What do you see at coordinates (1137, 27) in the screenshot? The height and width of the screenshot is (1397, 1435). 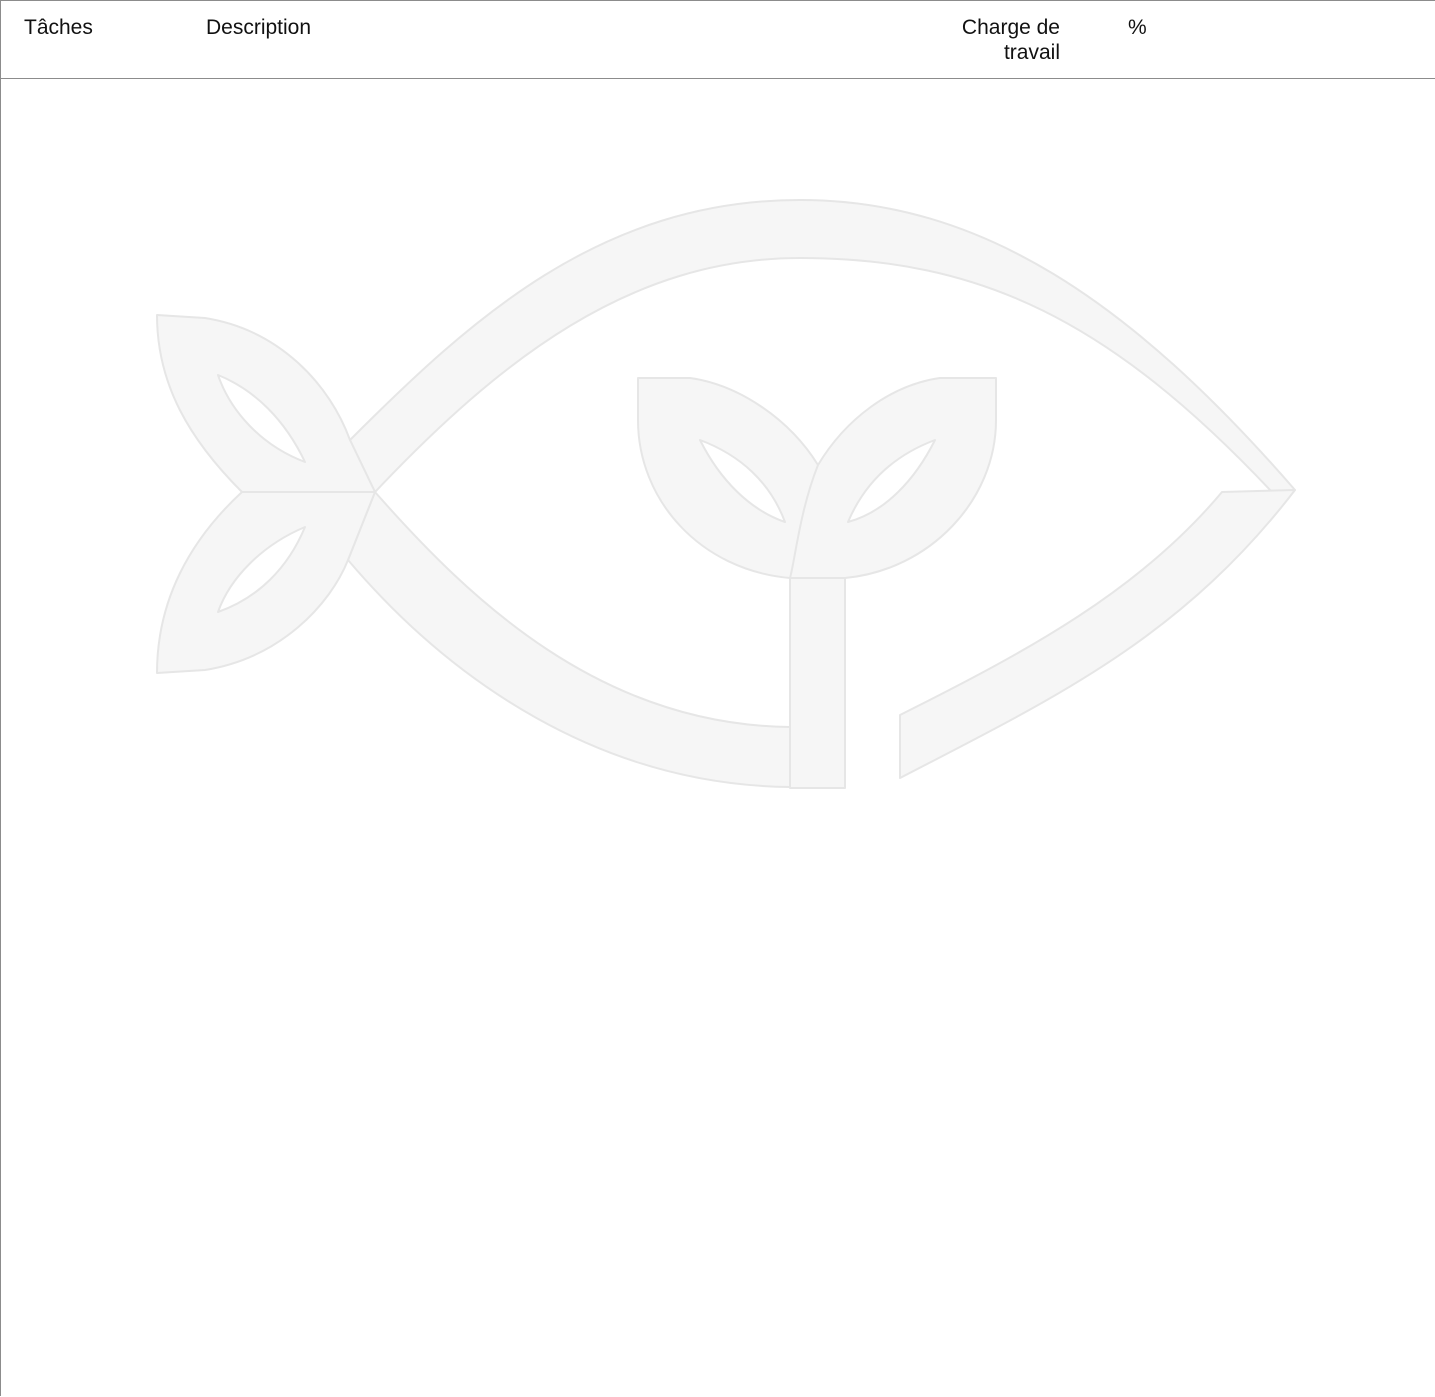 I see `column-header-percent: %` at bounding box center [1137, 27].